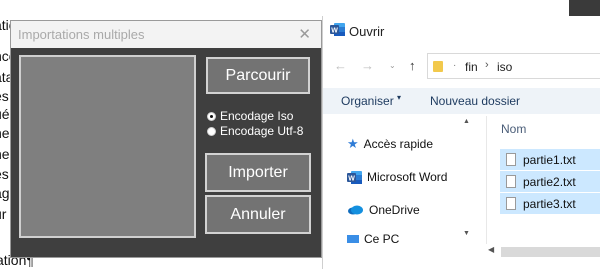 The image size is (600, 269). I want to click on encoding-utf8-label: Encodage Utf-8, so click(262, 131).